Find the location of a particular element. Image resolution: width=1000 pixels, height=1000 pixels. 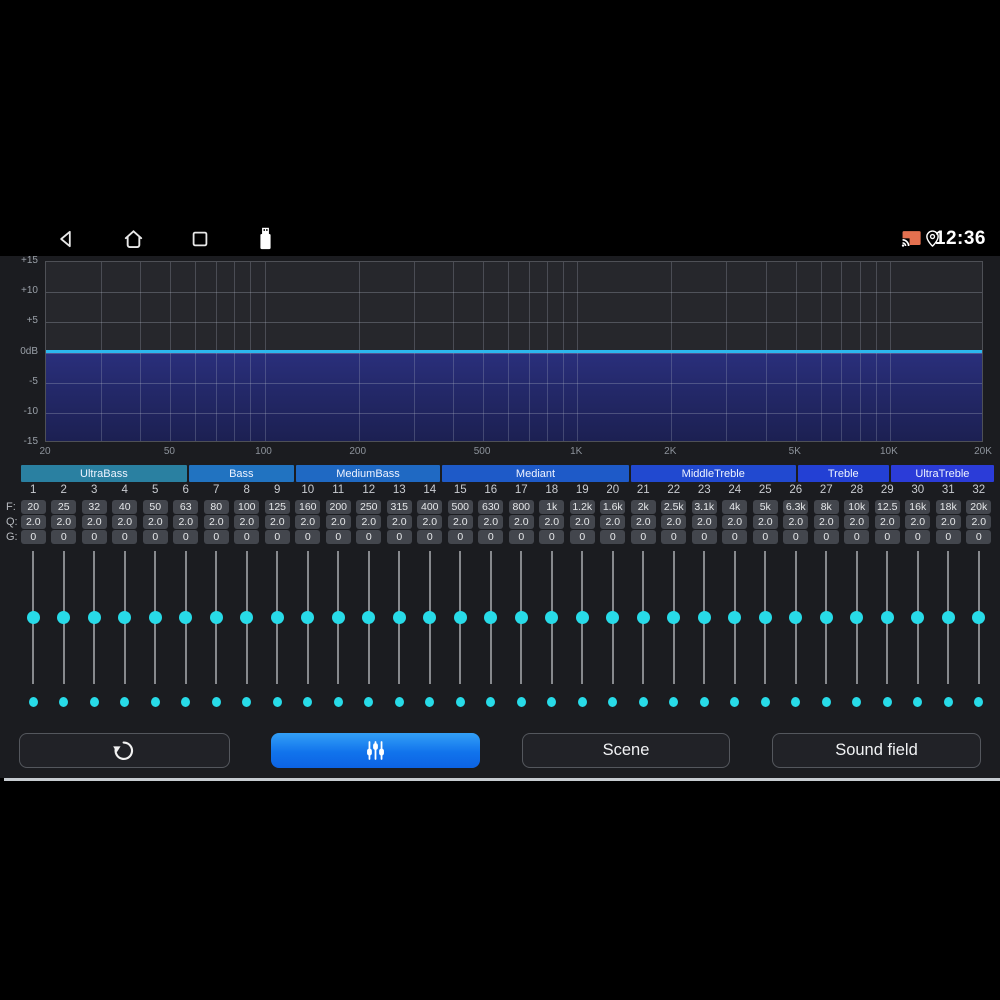

band-frequency-value: 5k is located at coordinates (765, 507).